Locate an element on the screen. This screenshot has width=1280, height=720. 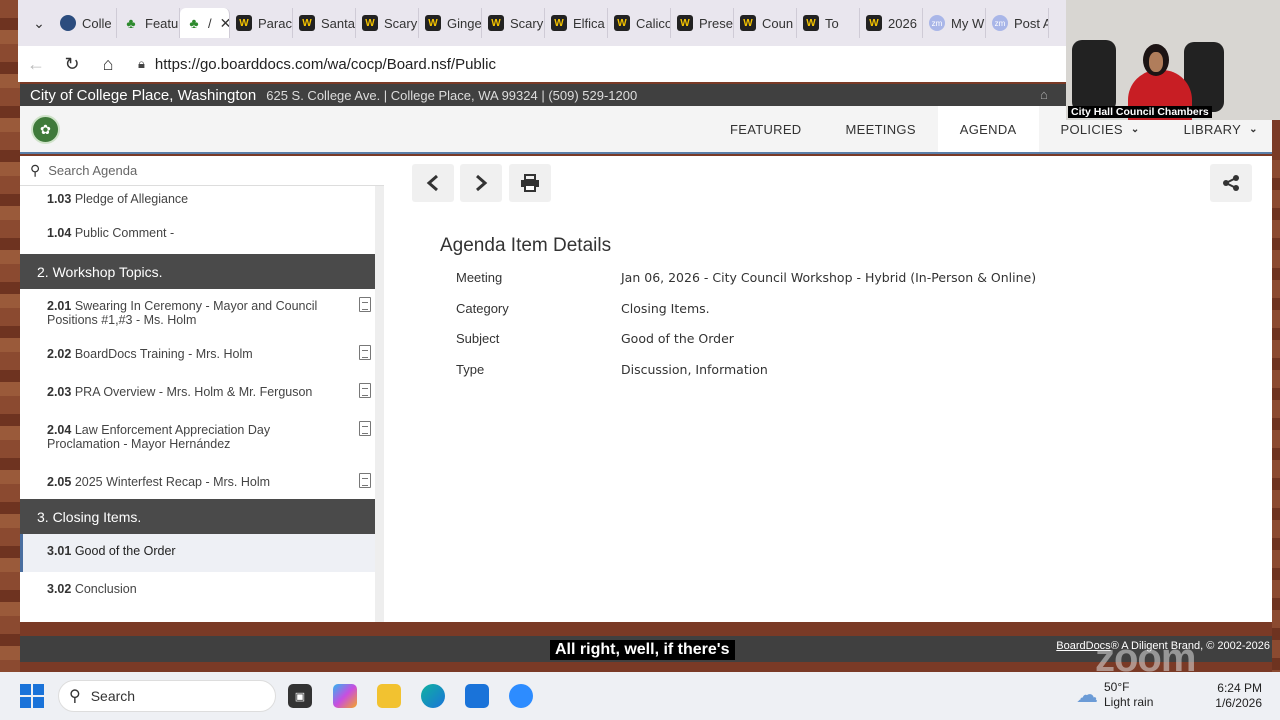
back-icon: ← is located at coordinates (36, 64).